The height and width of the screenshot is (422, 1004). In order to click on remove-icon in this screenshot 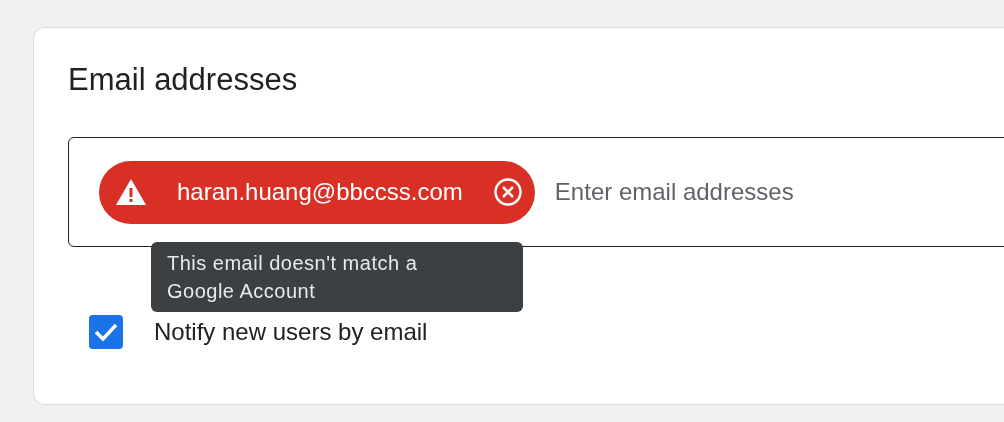, I will do `click(507, 192)`.